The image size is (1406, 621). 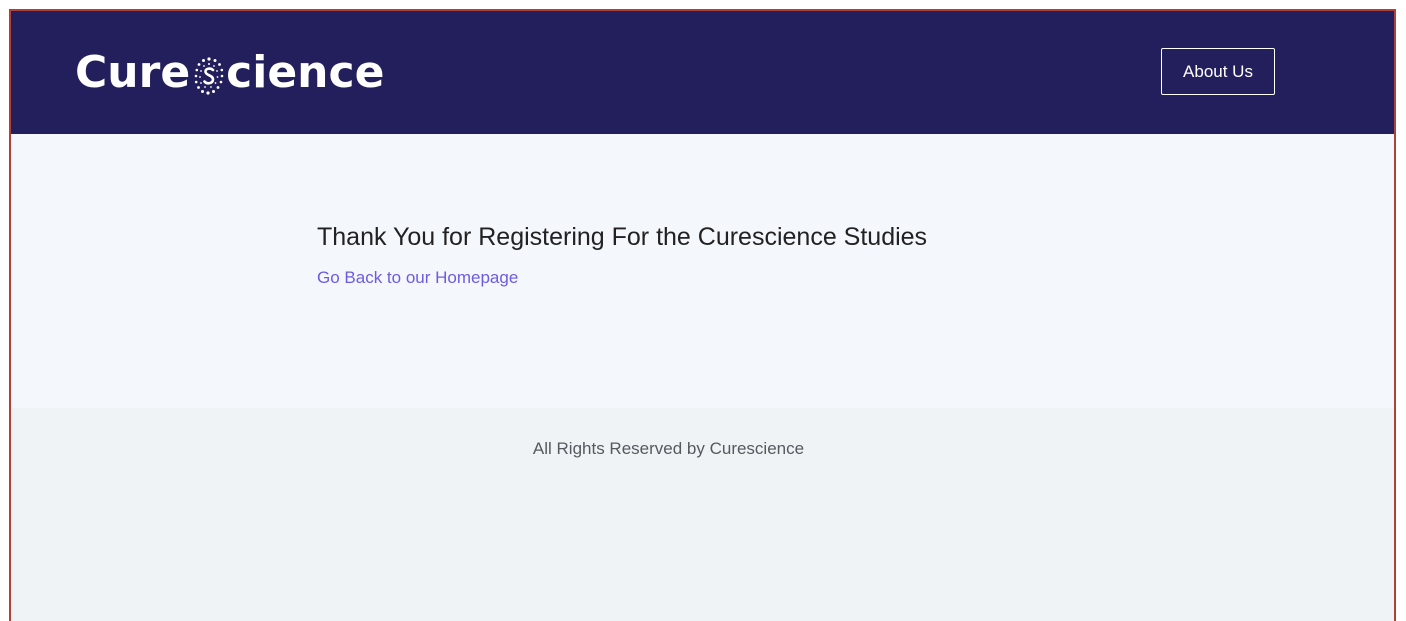 I want to click on logo-text-cure: Cure, so click(x=133, y=72).